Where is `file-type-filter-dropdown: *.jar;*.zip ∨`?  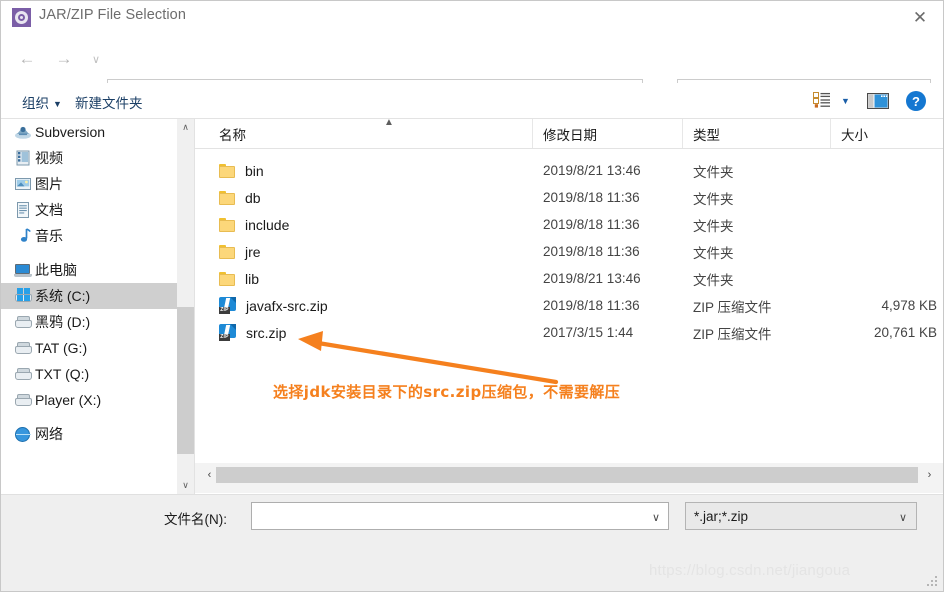 file-type-filter-dropdown: *.jar;*.zip ∨ is located at coordinates (801, 516).